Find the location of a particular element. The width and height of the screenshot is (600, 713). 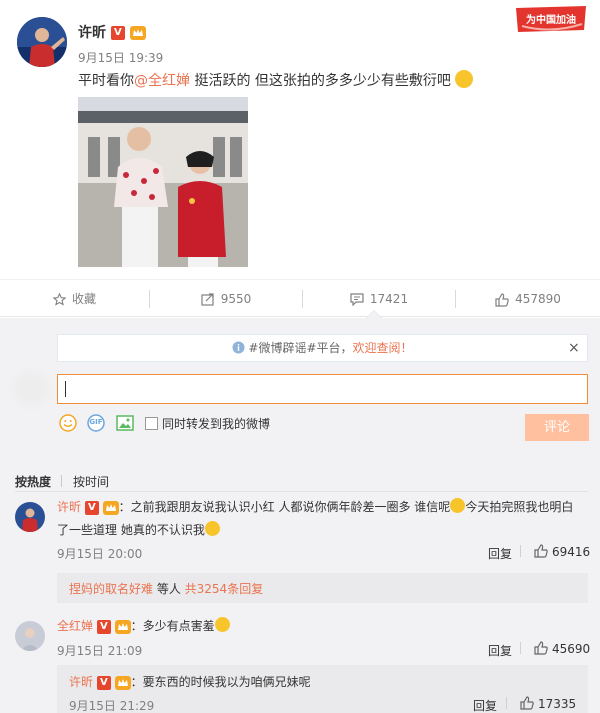

emoji-icon is located at coordinates (68, 424).